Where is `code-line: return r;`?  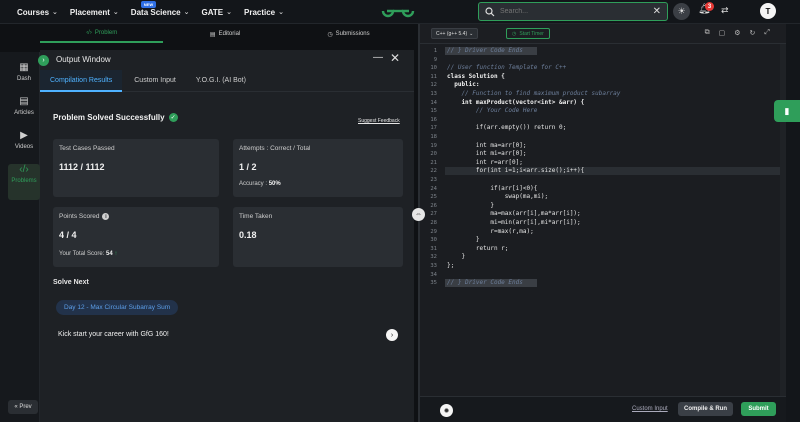
code-line: return r; is located at coordinates (478, 249).